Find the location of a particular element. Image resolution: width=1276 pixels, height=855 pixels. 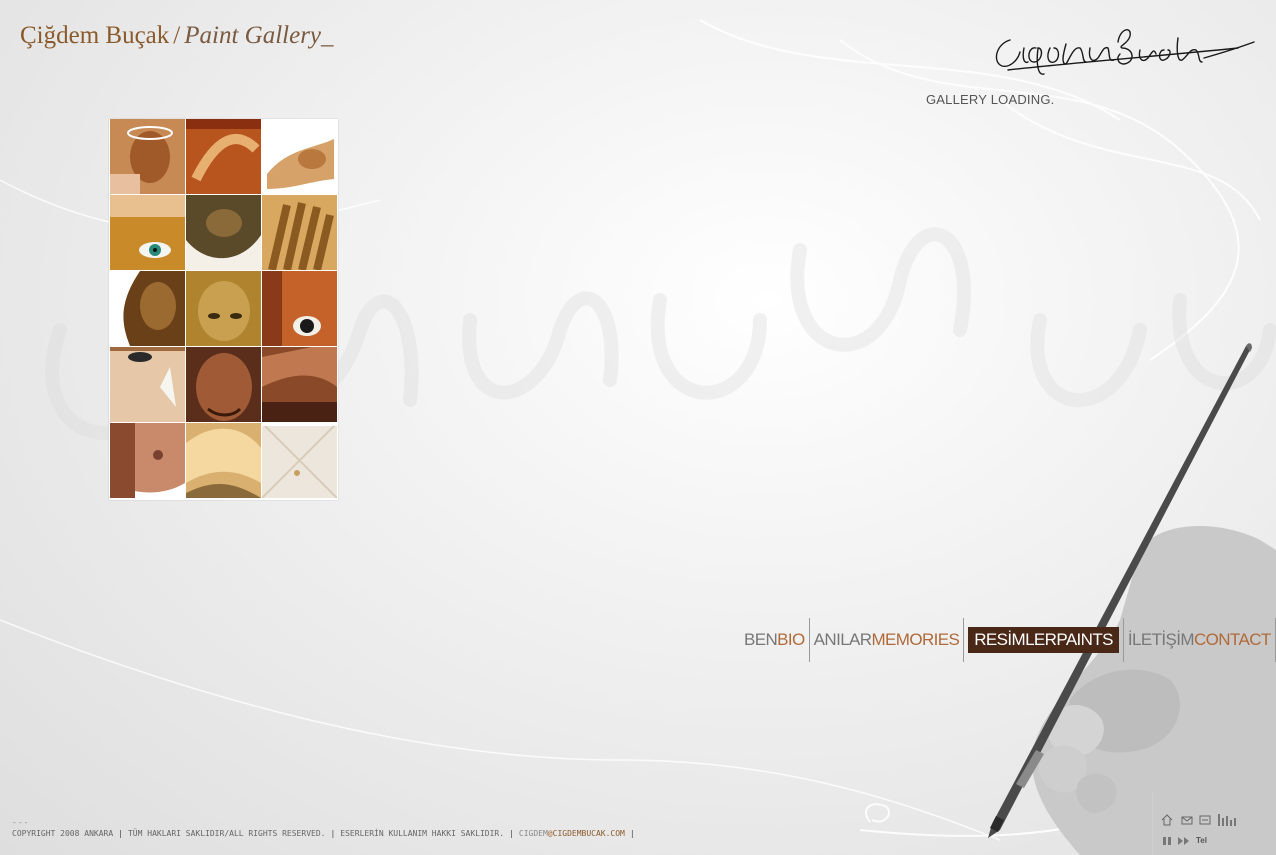

site-subtitle: Paint Gallery_ is located at coordinates (259, 35).